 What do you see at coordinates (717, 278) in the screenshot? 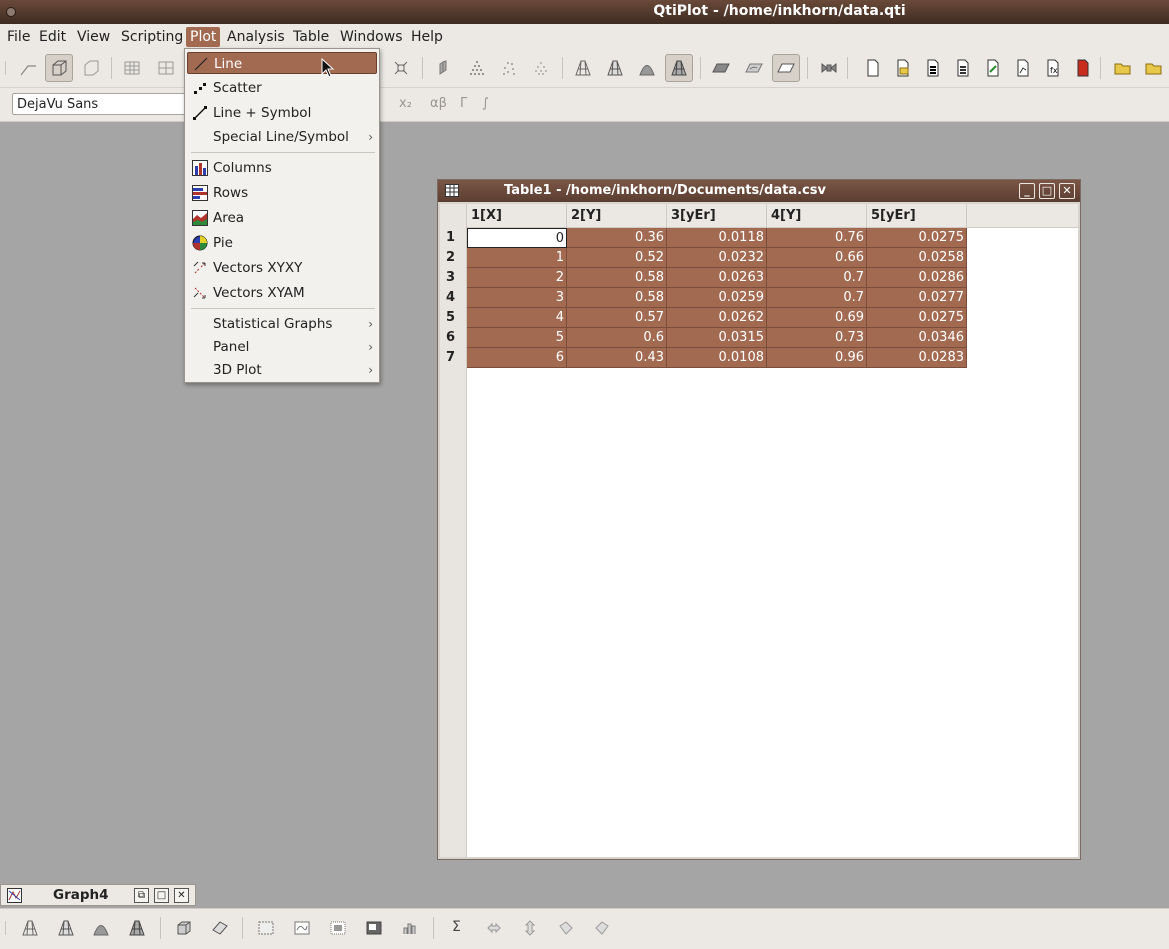
I see `table-cell: 0.0263` at bounding box center [717, 278].